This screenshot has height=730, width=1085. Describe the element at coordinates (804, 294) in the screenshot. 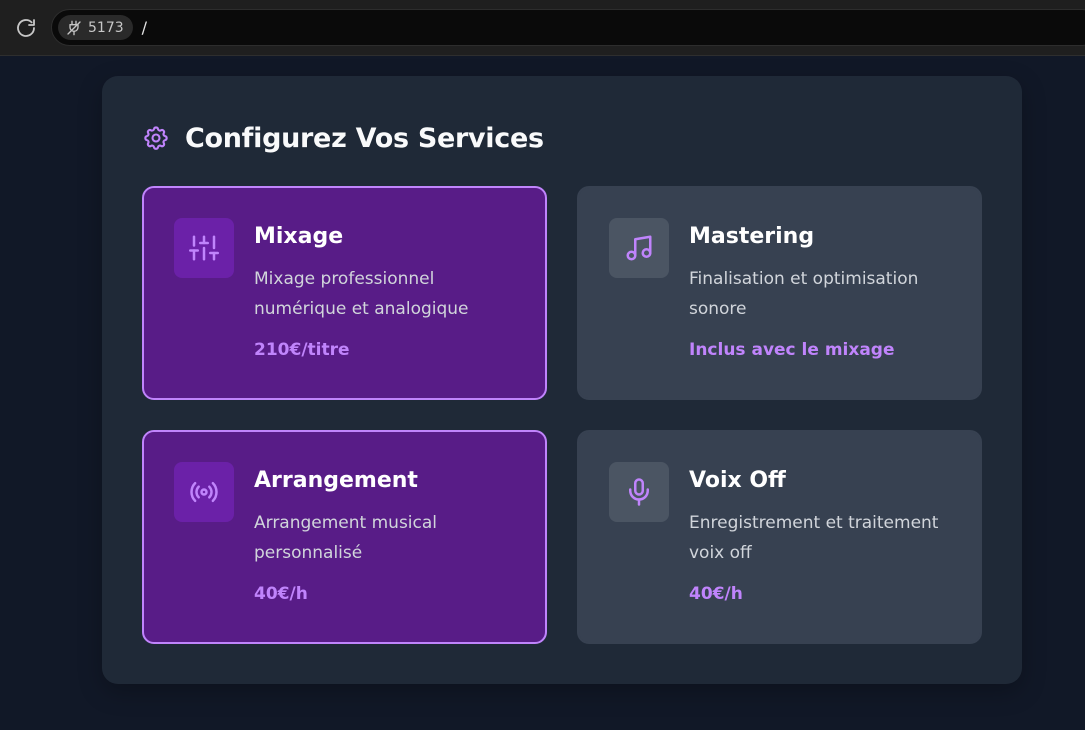

I see `service-description: Finalisation et optimisation sonore` at that location.